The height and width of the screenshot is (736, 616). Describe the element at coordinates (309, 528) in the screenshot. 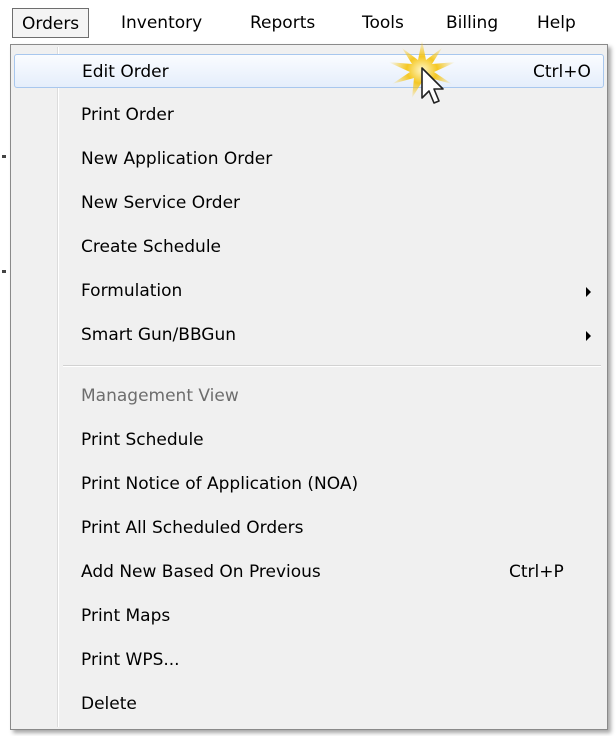

I see `menu-item-print-all-scheduled-orders: Print All Scheduled Orders` at that location.